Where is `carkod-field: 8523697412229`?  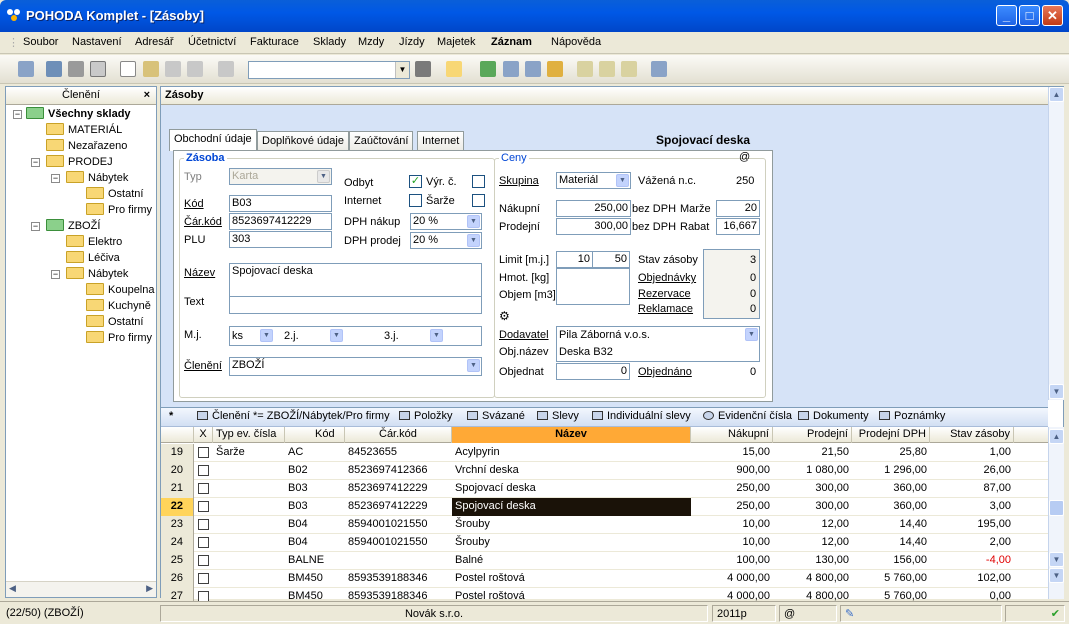 carkod-field: 8523697412229 is located at coordinates (280, 221).